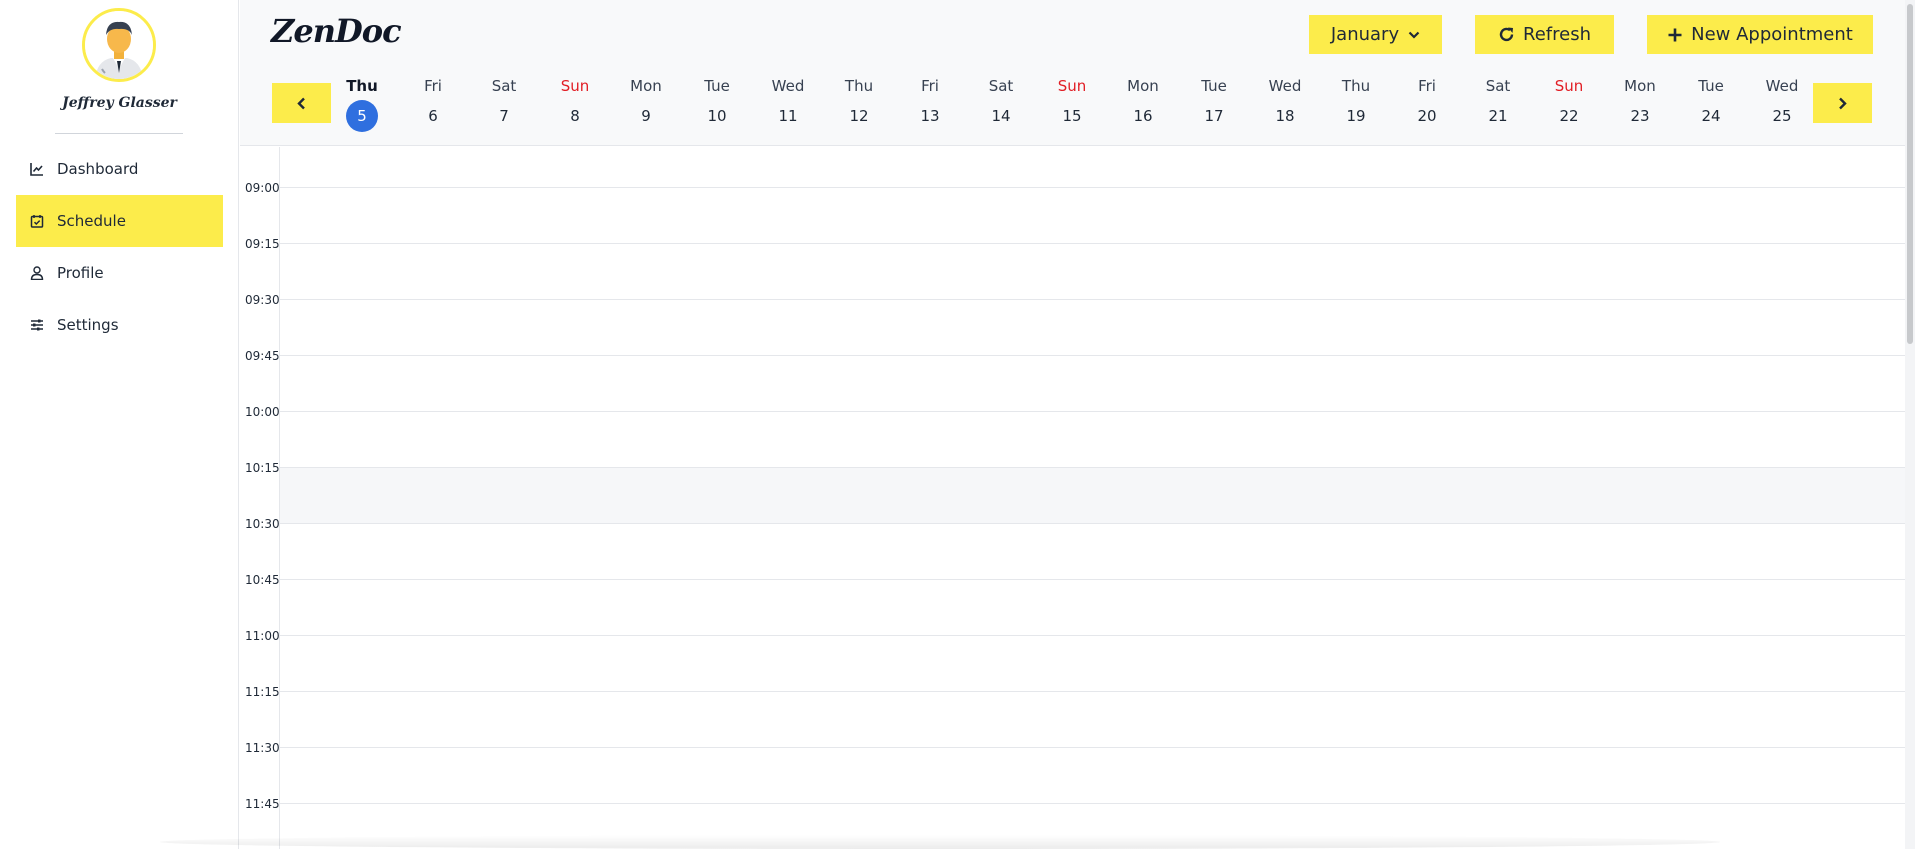 Image resolution: width=1915 pixels, height=849 pixels. I want to click on day-number: 18, so click(1285, 116).